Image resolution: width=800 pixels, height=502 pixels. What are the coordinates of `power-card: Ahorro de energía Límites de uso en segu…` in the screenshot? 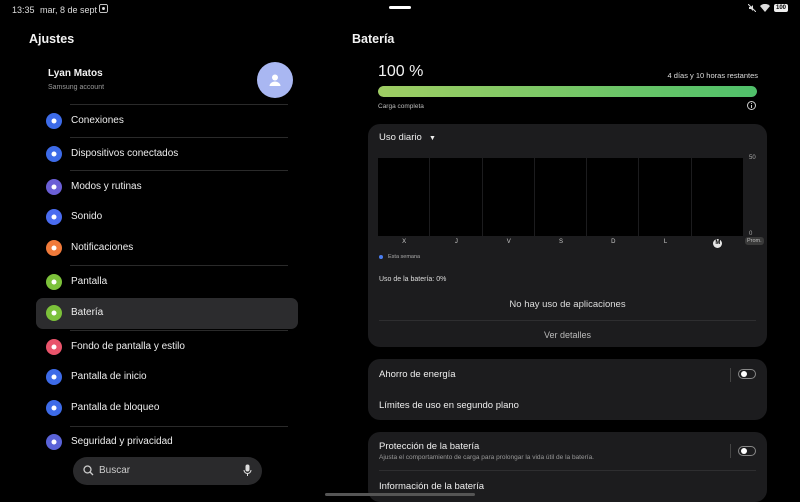 It's located at (567, 389).